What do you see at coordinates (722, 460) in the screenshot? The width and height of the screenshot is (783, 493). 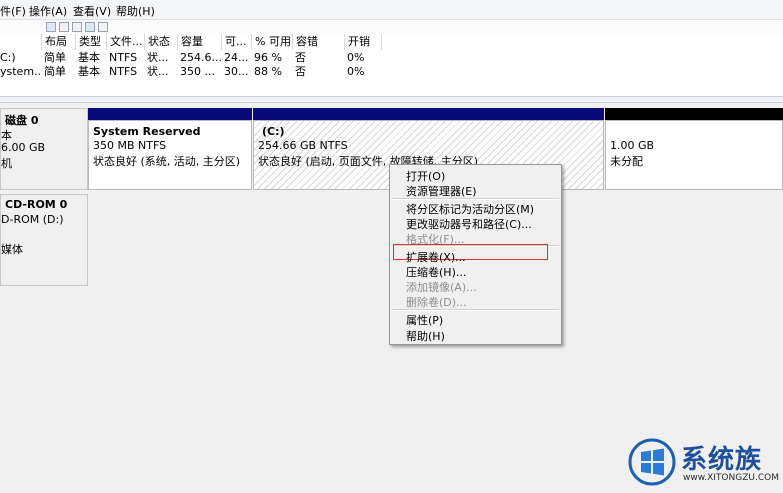 I see `watermark-brand: 系统族` at bounding box center [722, 460].